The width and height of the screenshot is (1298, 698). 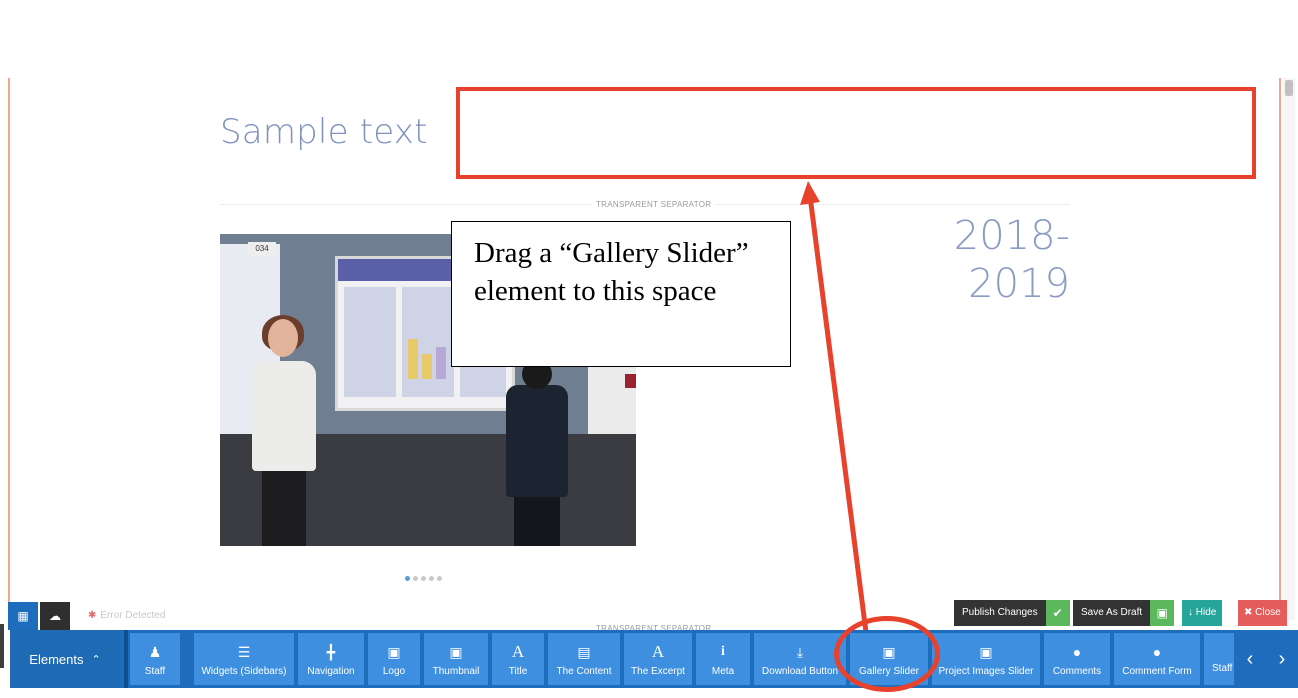 I want to click on tool-label: The Excerpt, so click(x=658, y=671).